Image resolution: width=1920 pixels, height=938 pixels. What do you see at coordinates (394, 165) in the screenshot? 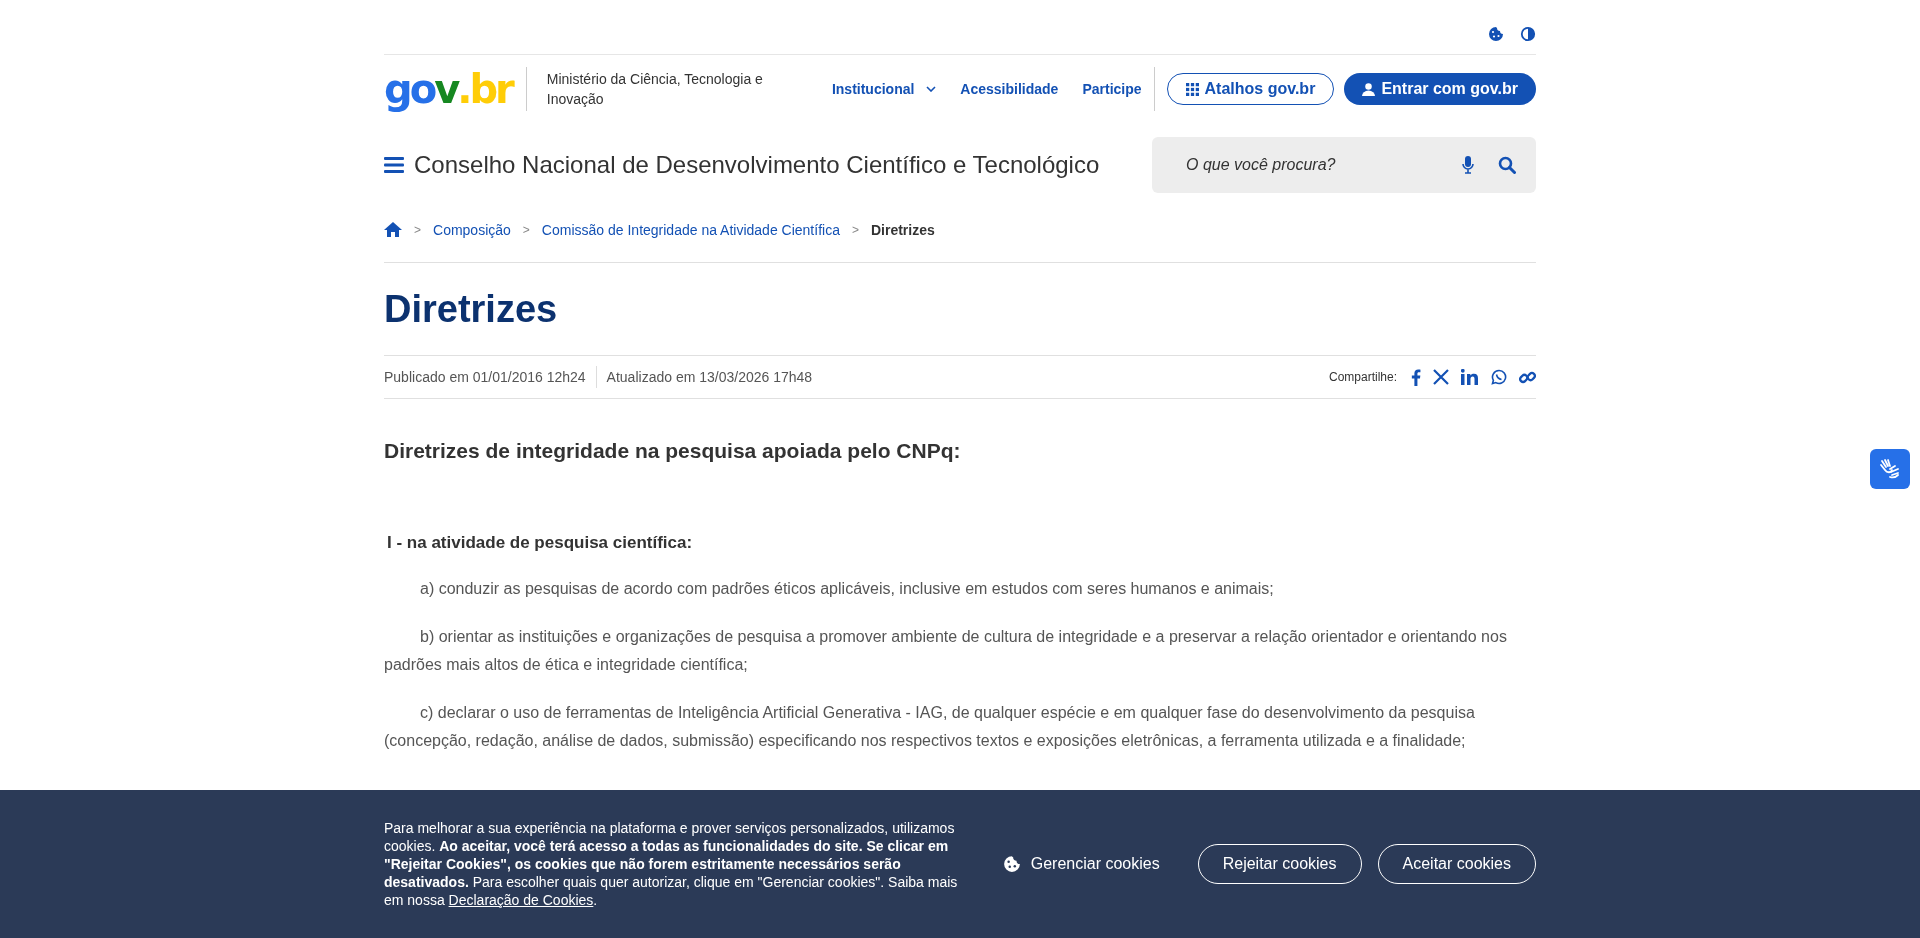
I see `menu-icon` at bounding box center [394, 165].